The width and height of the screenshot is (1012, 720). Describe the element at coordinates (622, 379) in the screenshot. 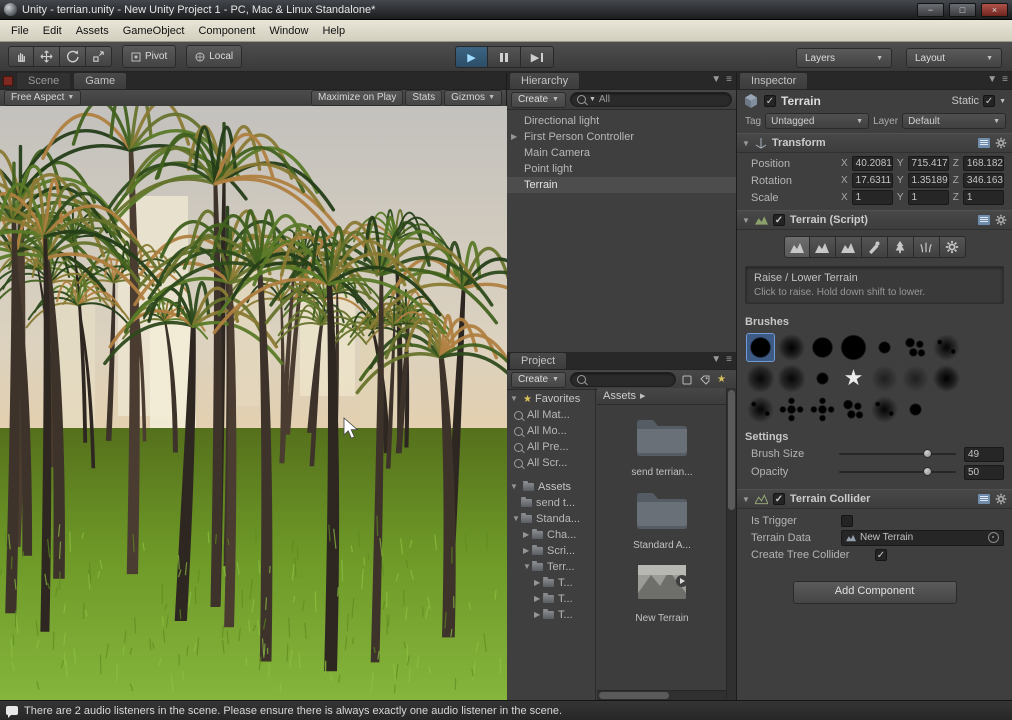

I see `project-search-input` at that location.